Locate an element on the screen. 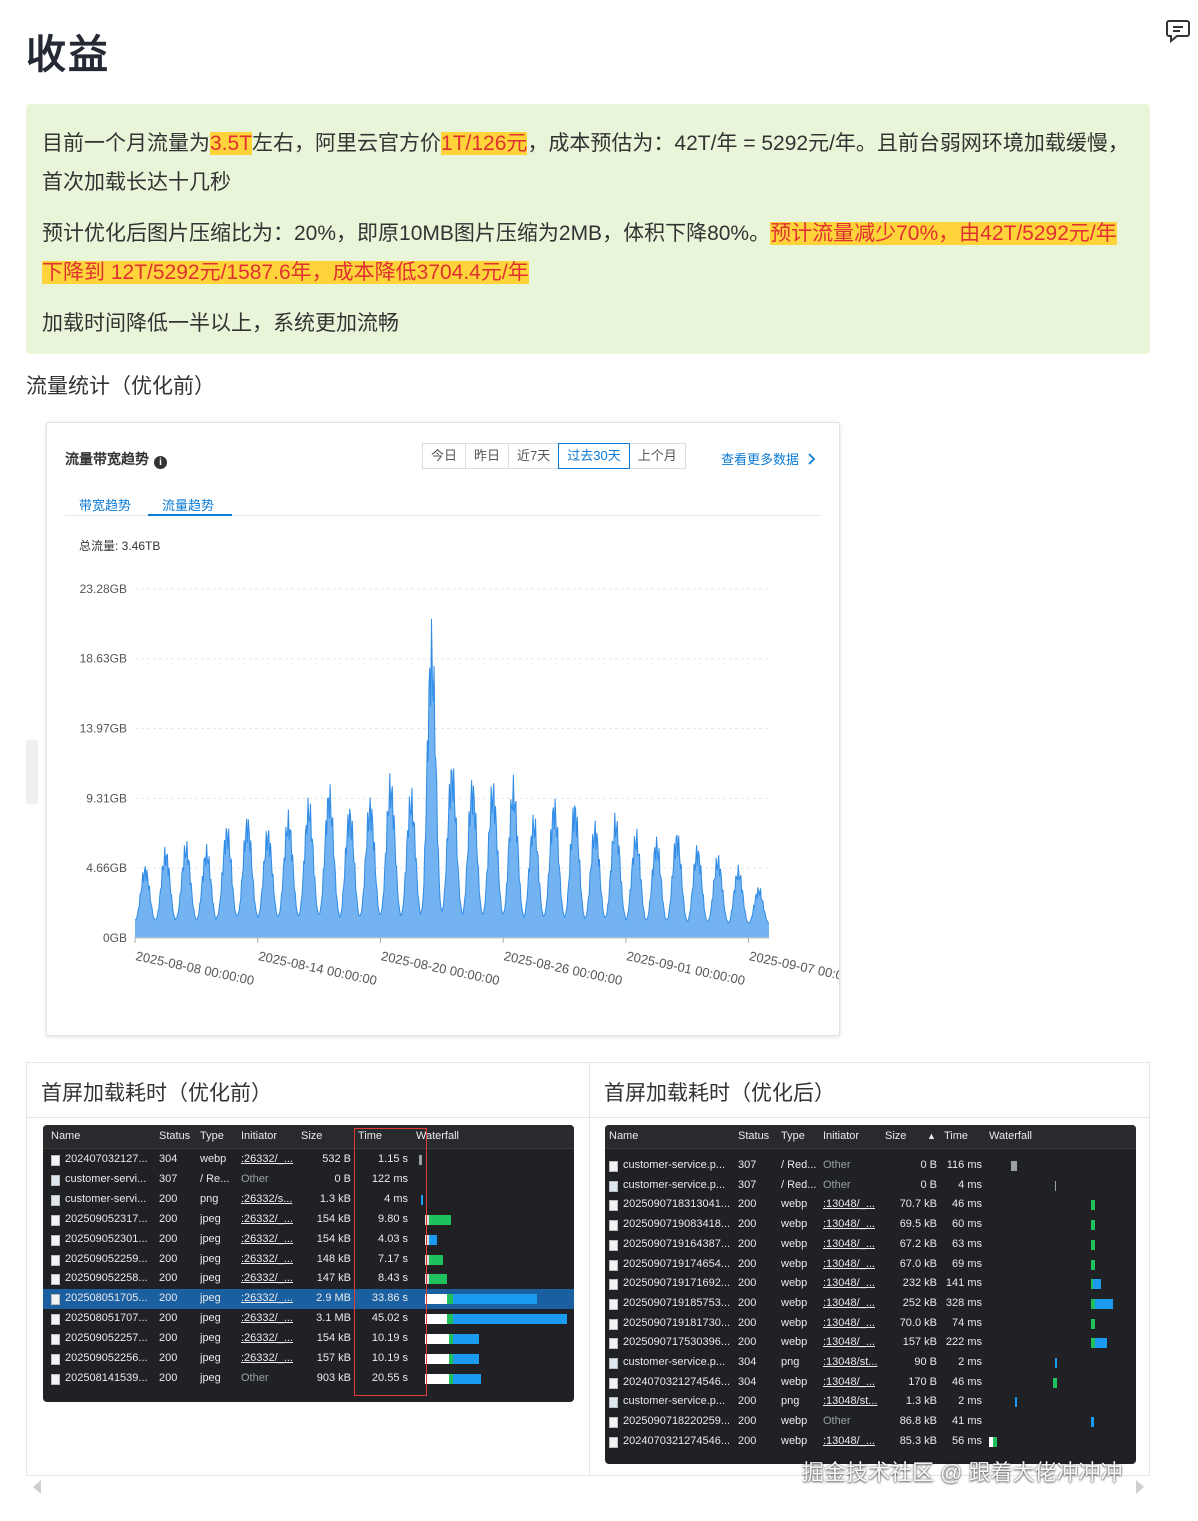 The width and height of the screenshot is (1198, 1521). y-tick-label: 18.63GB is located at coordinates (103, 659).